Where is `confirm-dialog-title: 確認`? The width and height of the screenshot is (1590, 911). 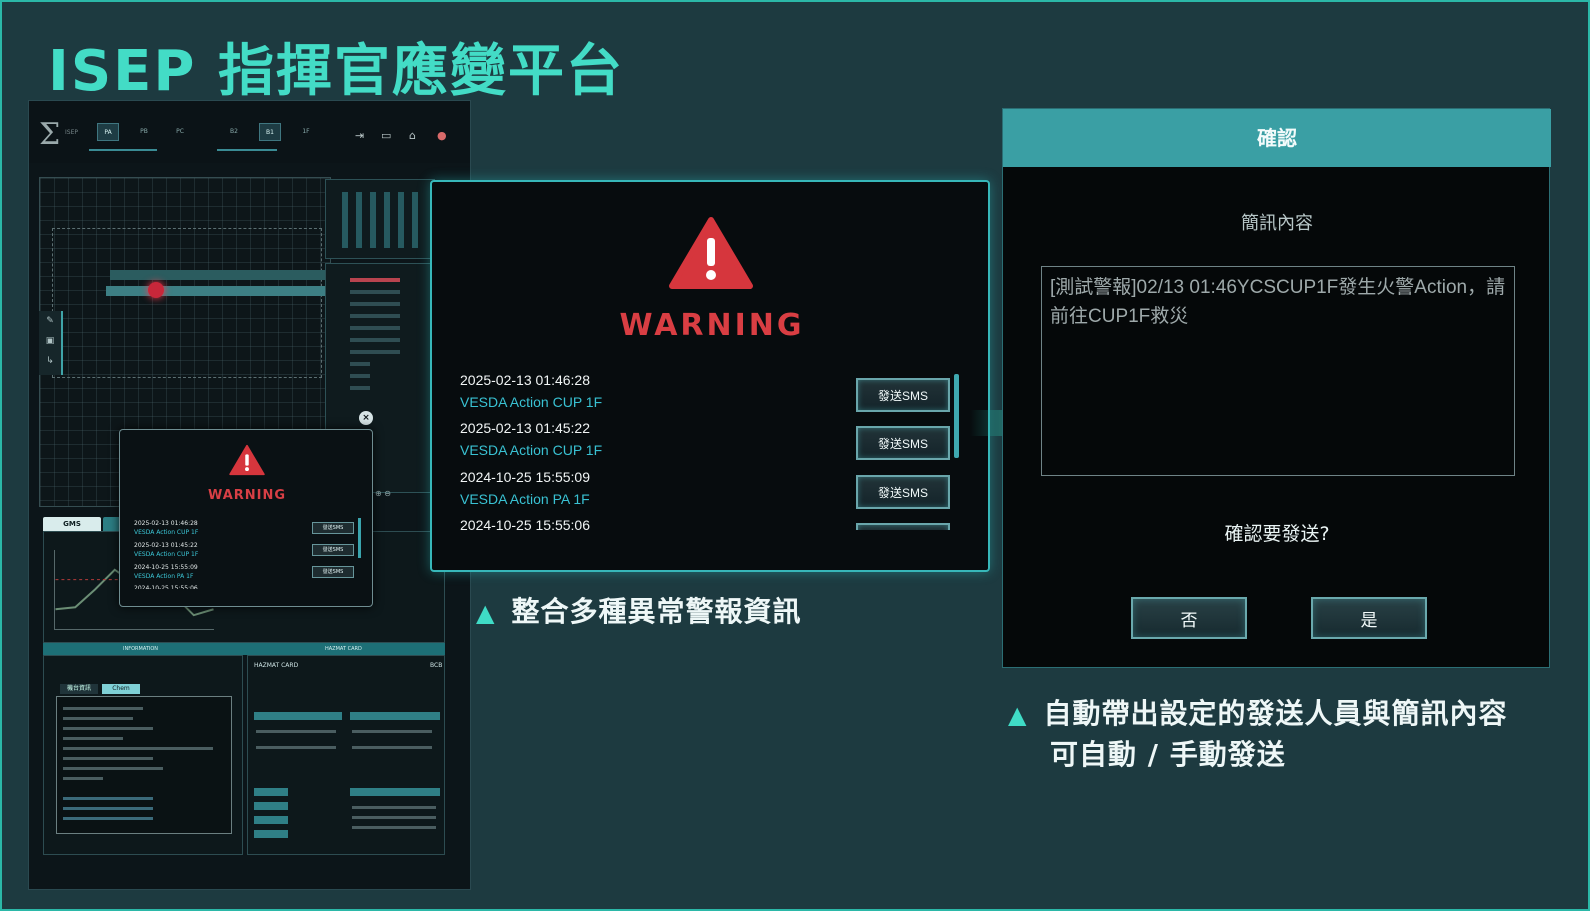
confirm-dialog-title: 確認 is located at coordinates (1277, 138).